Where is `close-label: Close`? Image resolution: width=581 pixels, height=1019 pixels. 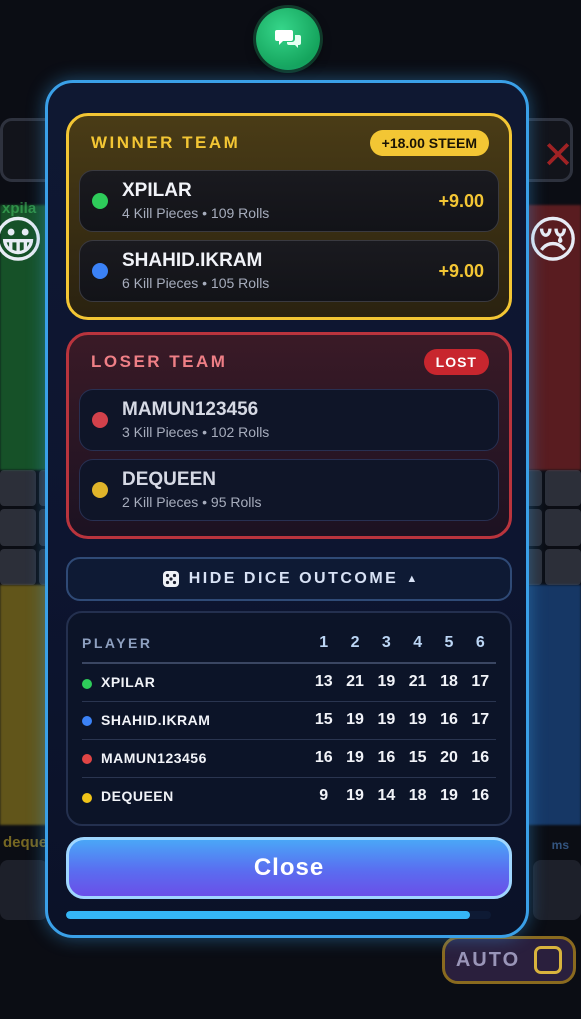
close-label: Close is located at coordinates (289, 867).